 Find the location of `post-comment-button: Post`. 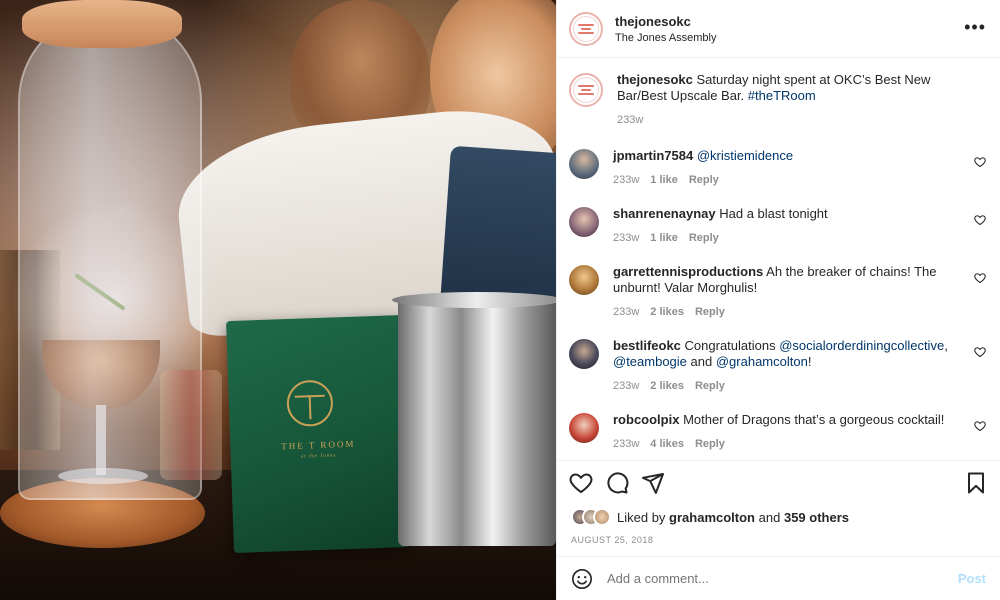

post-comment-button: Post is located at coordinates (972, 578).